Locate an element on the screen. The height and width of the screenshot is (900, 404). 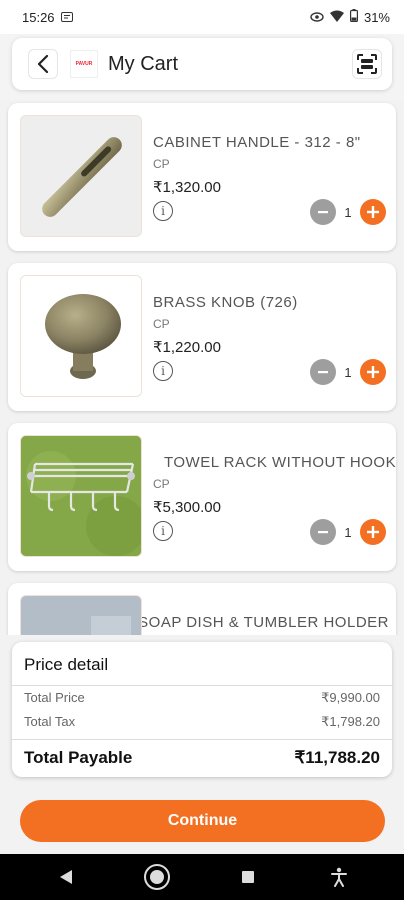
product-name: CABINET HANDLE - 312 - 8" is located at coordinates (257, 142).